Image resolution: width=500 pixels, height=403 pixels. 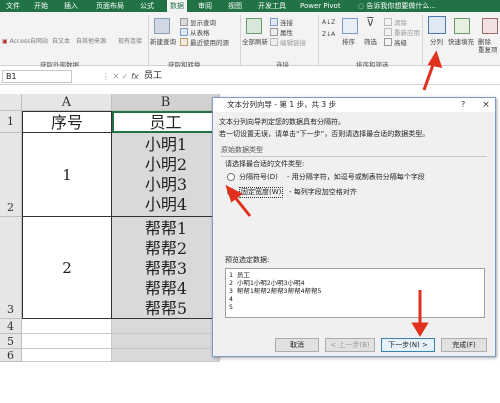 I want to click on arrow-to-next-button, so click(x=420, y=313).